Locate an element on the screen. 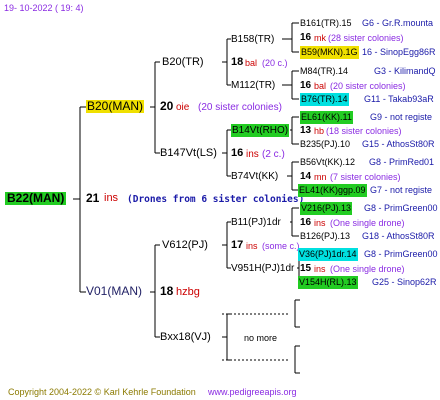  gen4-note: (28 sister colonies) is located at coordinates (366, 38).